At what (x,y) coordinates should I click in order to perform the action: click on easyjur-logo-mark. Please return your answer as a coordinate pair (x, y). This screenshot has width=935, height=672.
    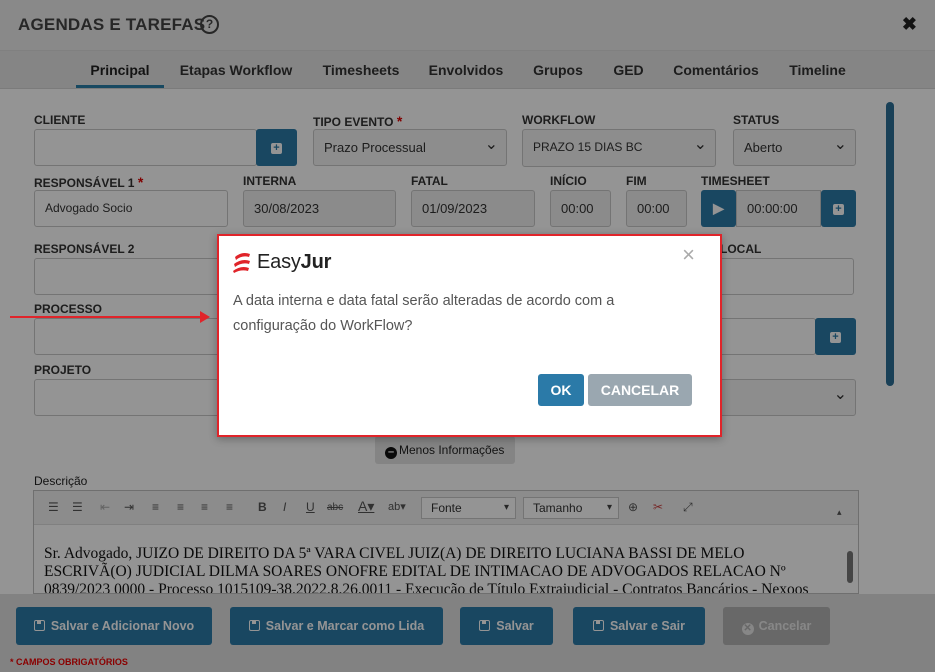
    Looking at the image, I should click on (241, 263).